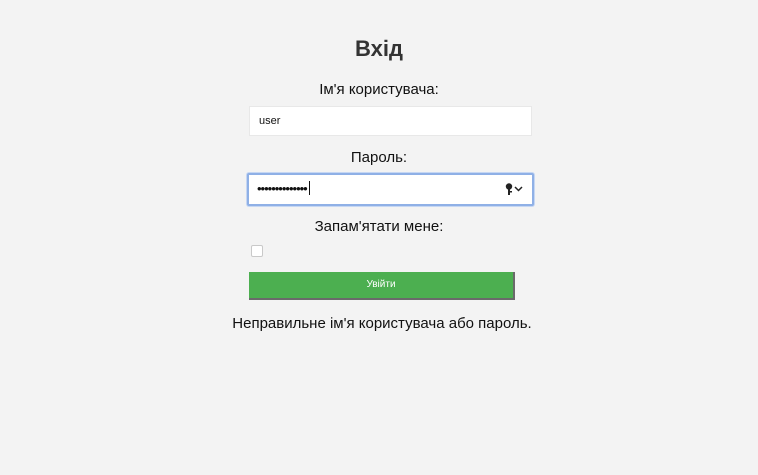 The image size is (758, 475). Describe the element at coordinates (382, 323) in the screenshot. I see `error-message: Неправильне ім'я користувача або пароль.` at that location.